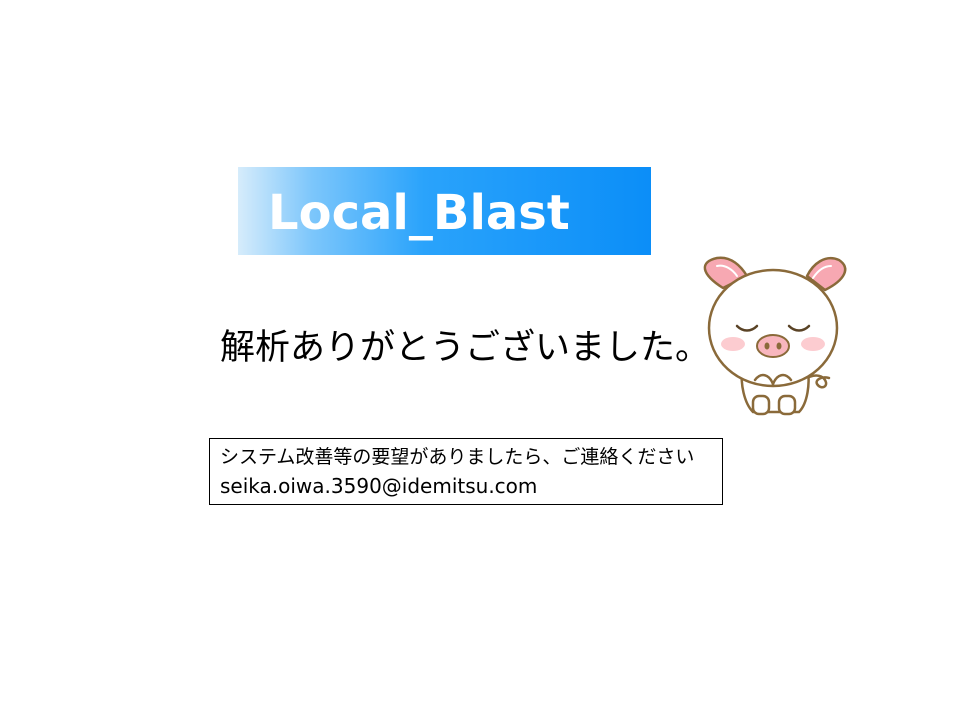 This screenshot has width=960, height=720. I want to click on bowing-pig-icon, so click(775, 336).